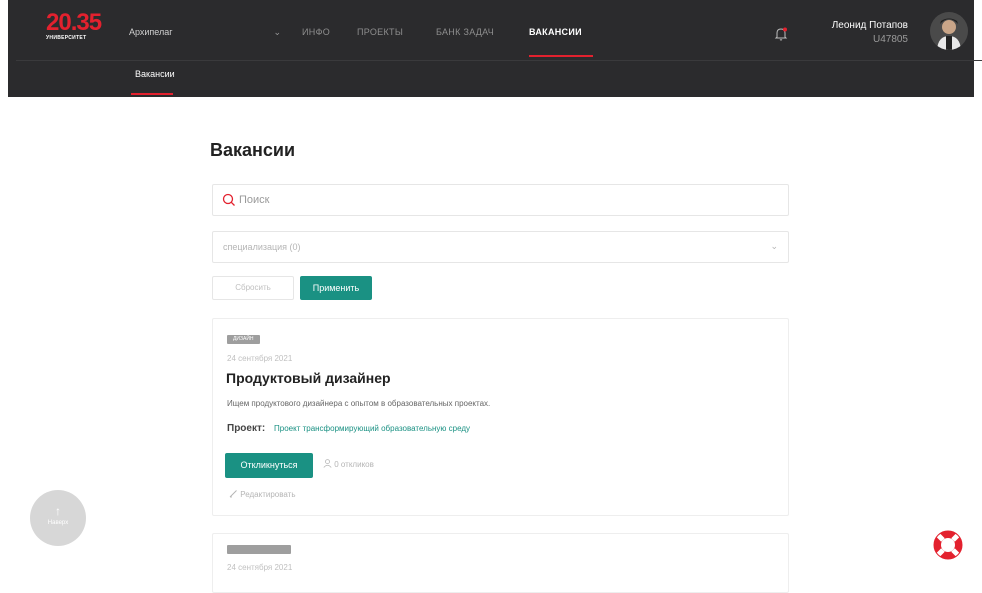  I want to click on edit-link: Редактировать, so click(262, 494).